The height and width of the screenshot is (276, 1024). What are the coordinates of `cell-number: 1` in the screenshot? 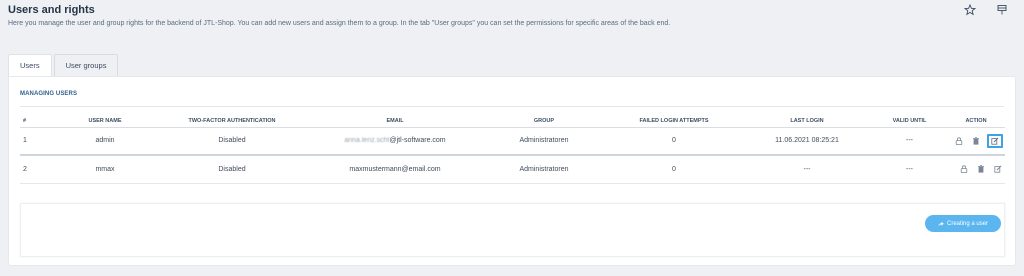 It's located at (37, 141).